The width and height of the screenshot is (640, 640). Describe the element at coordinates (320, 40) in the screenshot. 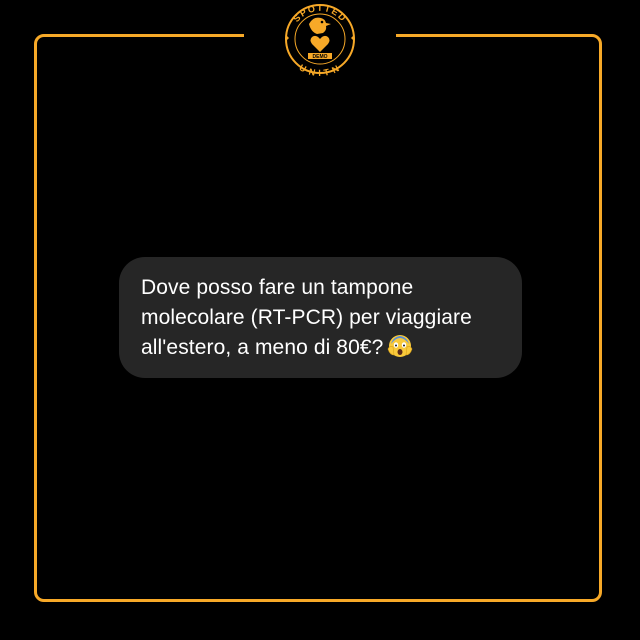

I see `spotted-unitn-logo: SPOTTED UNITN DEMO` at that location.